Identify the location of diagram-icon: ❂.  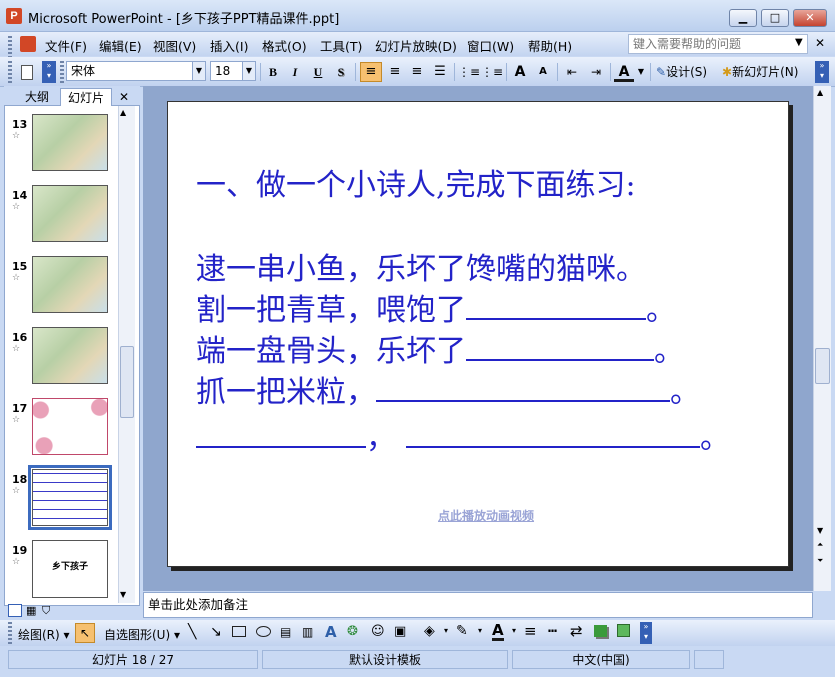
(352, 631).